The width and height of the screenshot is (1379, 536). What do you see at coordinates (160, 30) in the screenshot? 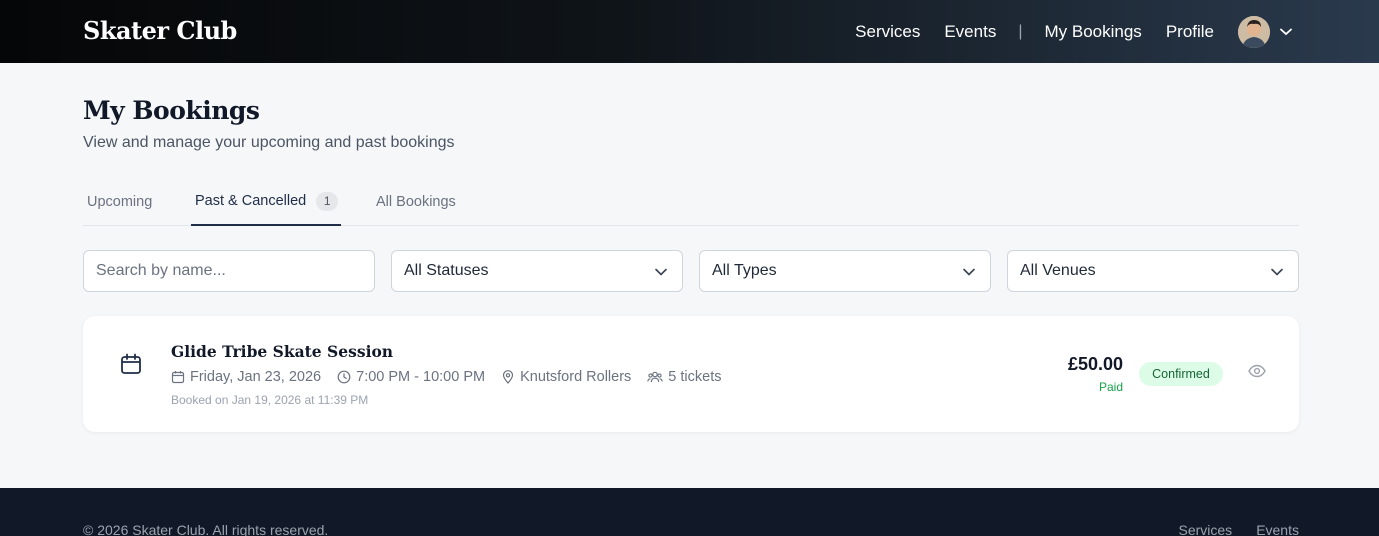
I see `brand-logo: Skater Club` at bounding box center [160, 30].